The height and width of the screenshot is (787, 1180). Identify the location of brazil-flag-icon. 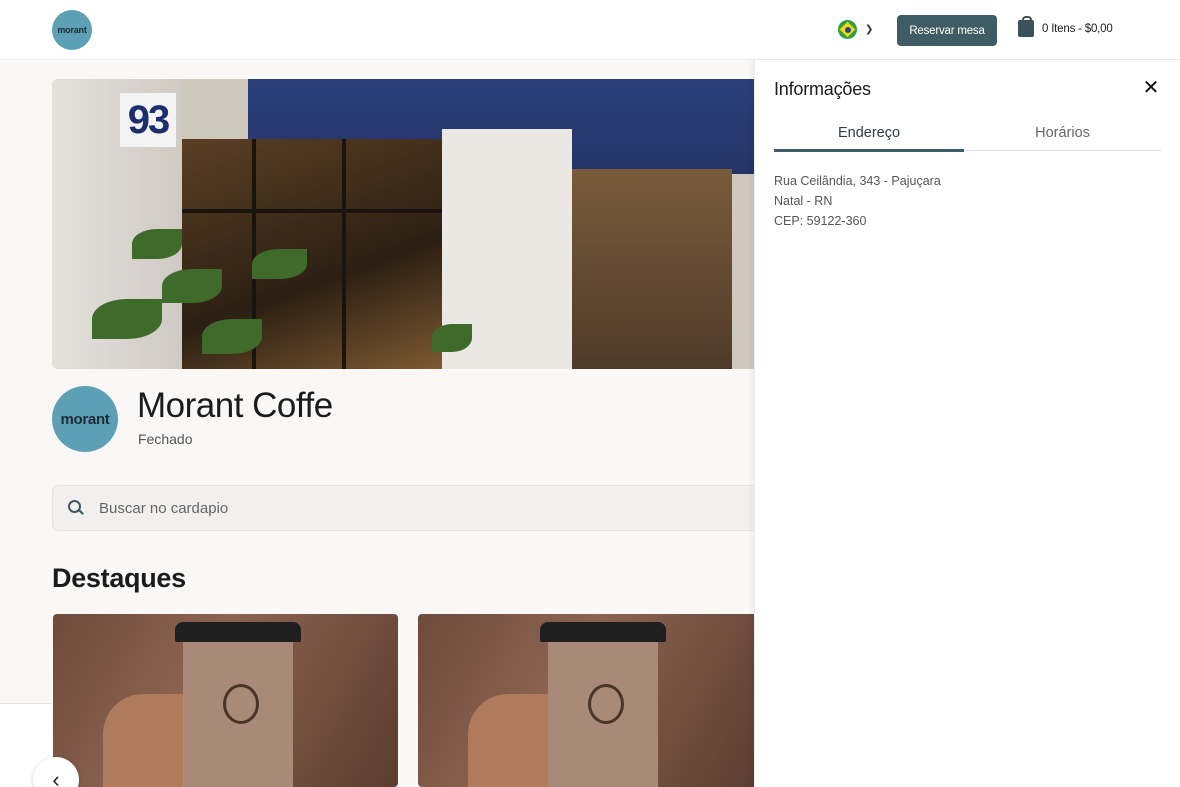
(847, 29).